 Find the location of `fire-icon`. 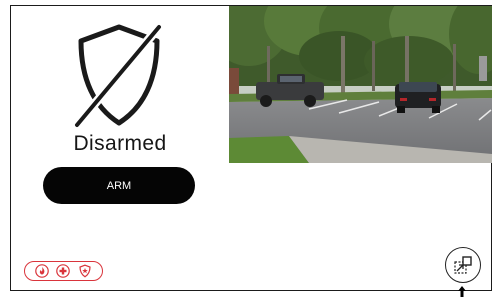

fire-icon is located at coordinates (42, 271).